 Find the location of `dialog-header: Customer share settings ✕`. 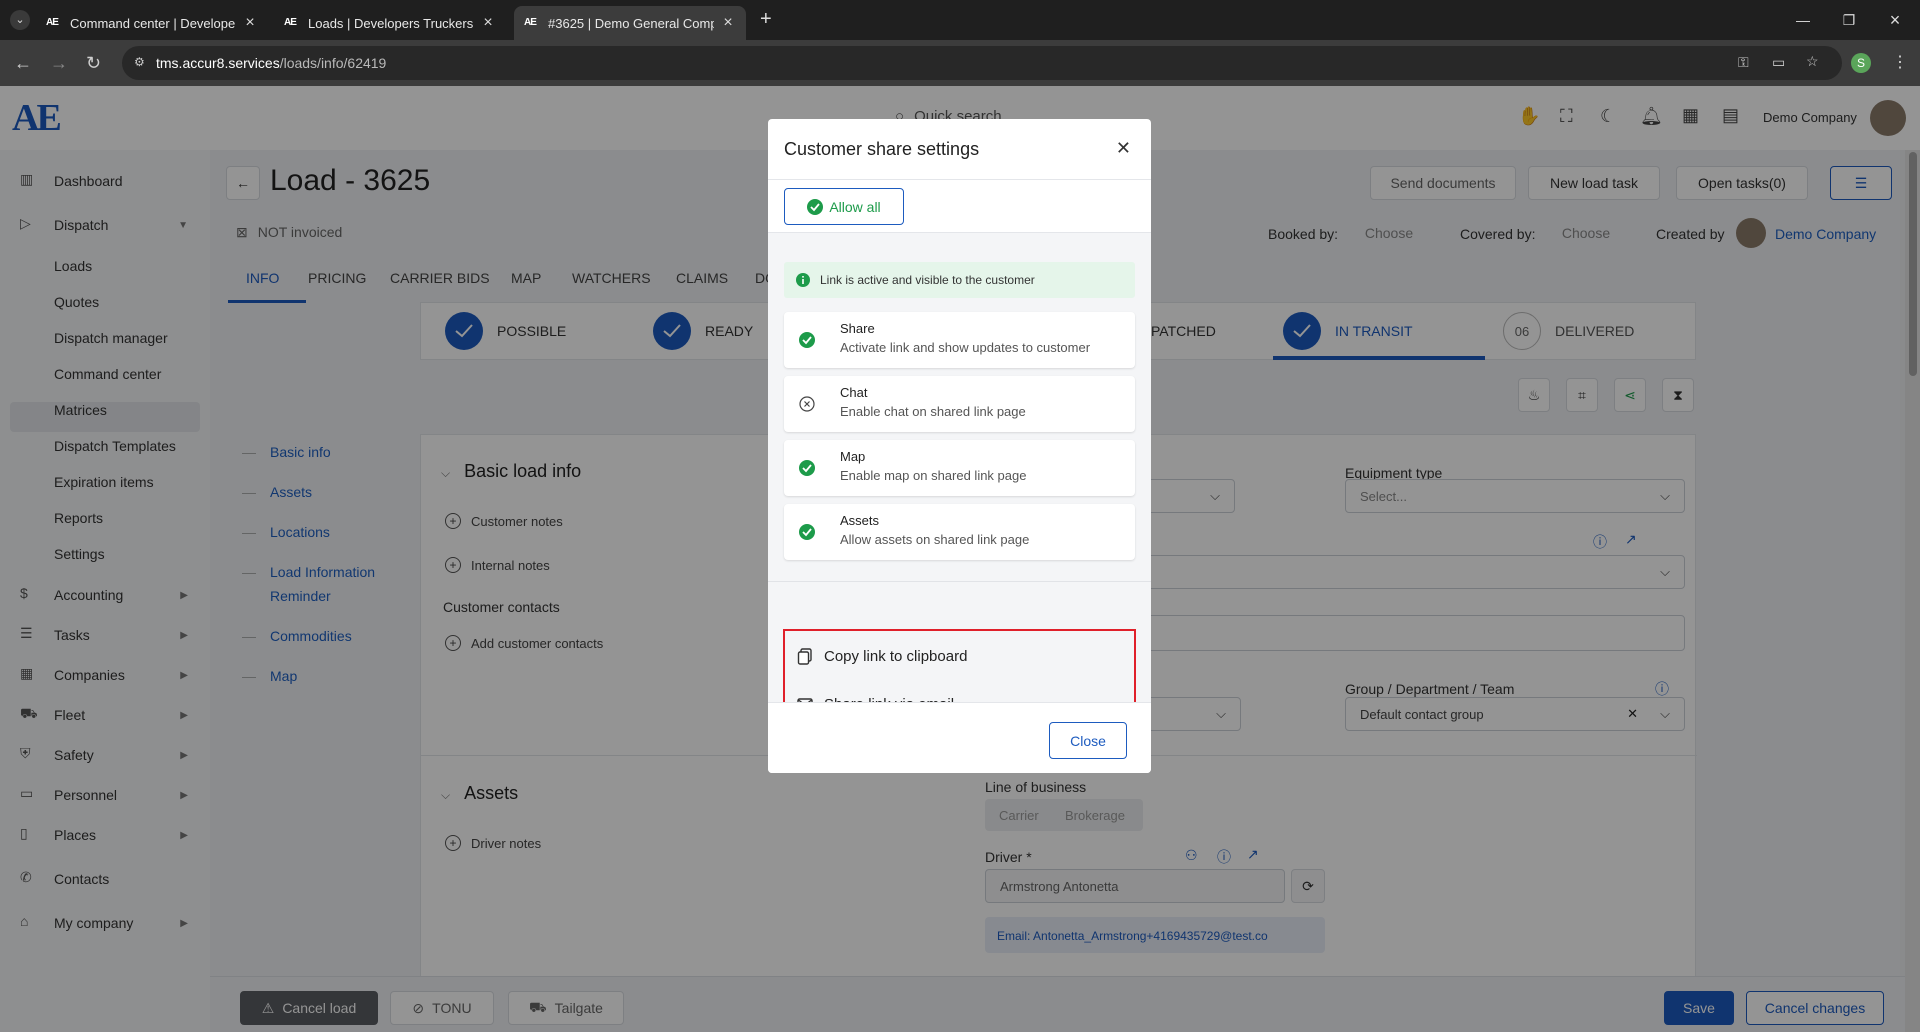

dialog-header: Customer share settings ✕ is located at coordinates (959, 149).